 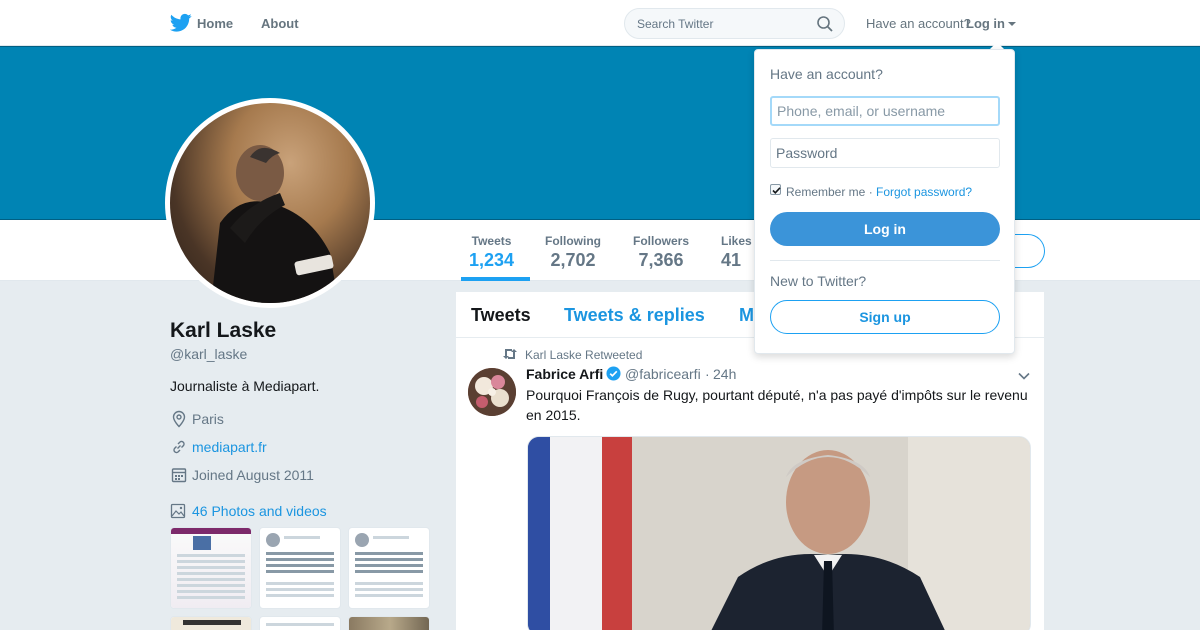 I want to click on retweet-icon, so click(x=510, y=354).